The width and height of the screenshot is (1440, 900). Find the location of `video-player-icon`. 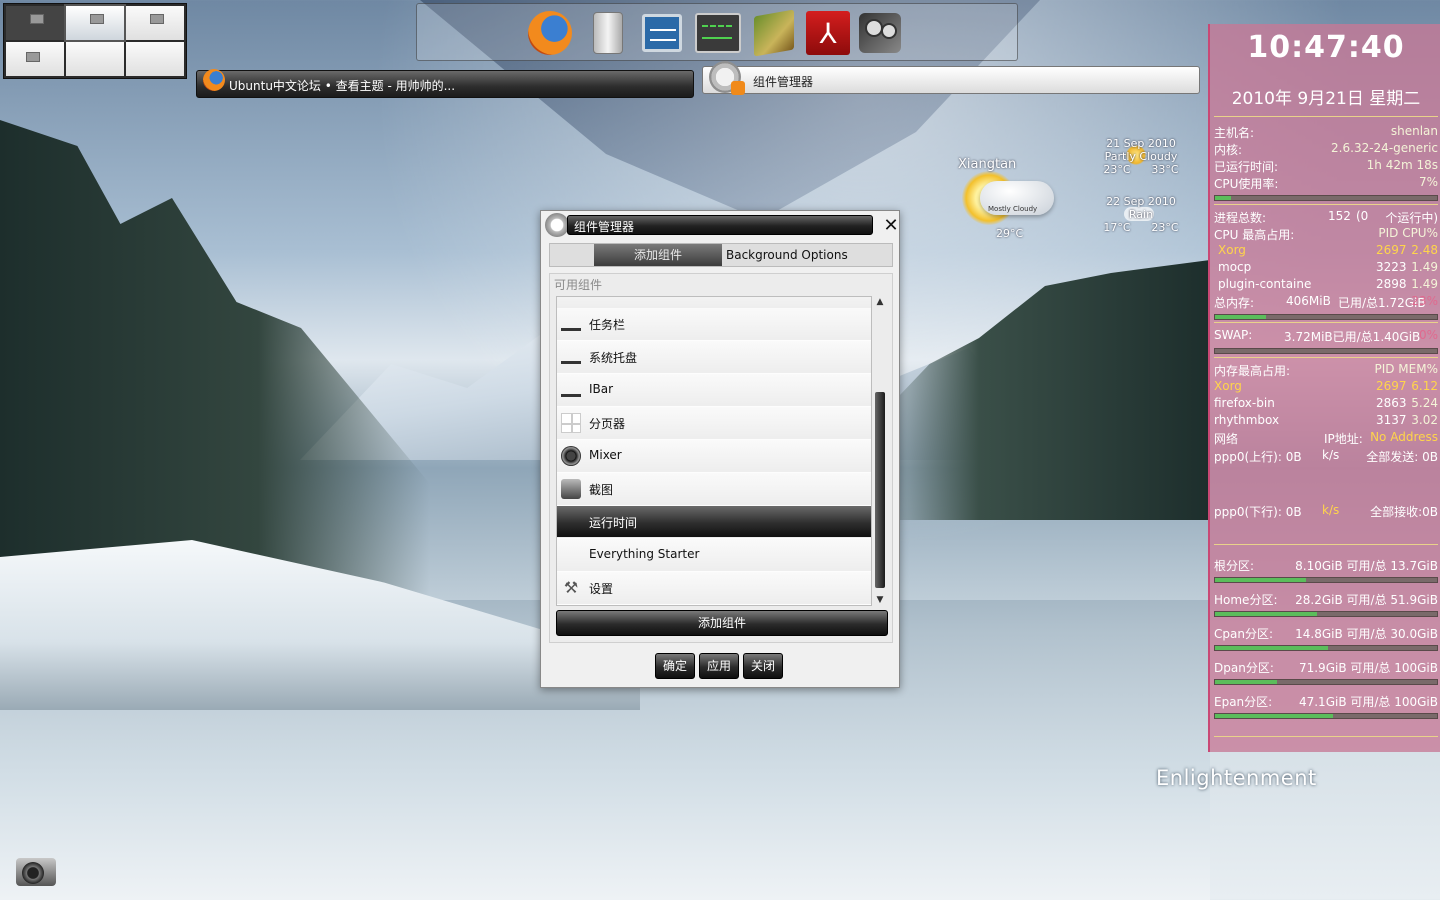

video-player-icon is located at coordinates (880, 33).